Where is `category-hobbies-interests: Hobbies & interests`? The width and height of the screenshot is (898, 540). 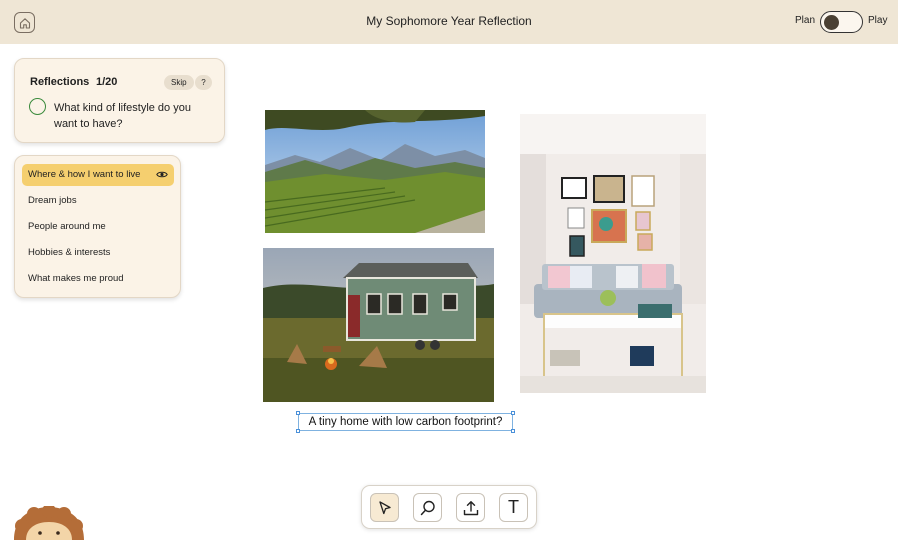
category-hobbies-interests: Hobbies & interests is located at coordinates (98, 253).